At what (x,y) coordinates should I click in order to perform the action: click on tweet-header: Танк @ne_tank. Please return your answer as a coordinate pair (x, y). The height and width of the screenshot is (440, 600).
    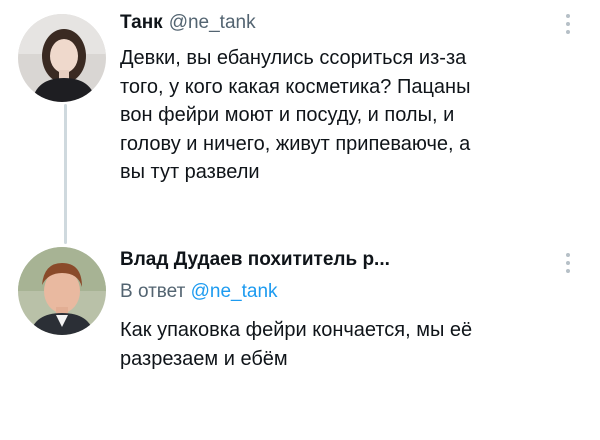
    Looking at the image, I should click on (188, 23).